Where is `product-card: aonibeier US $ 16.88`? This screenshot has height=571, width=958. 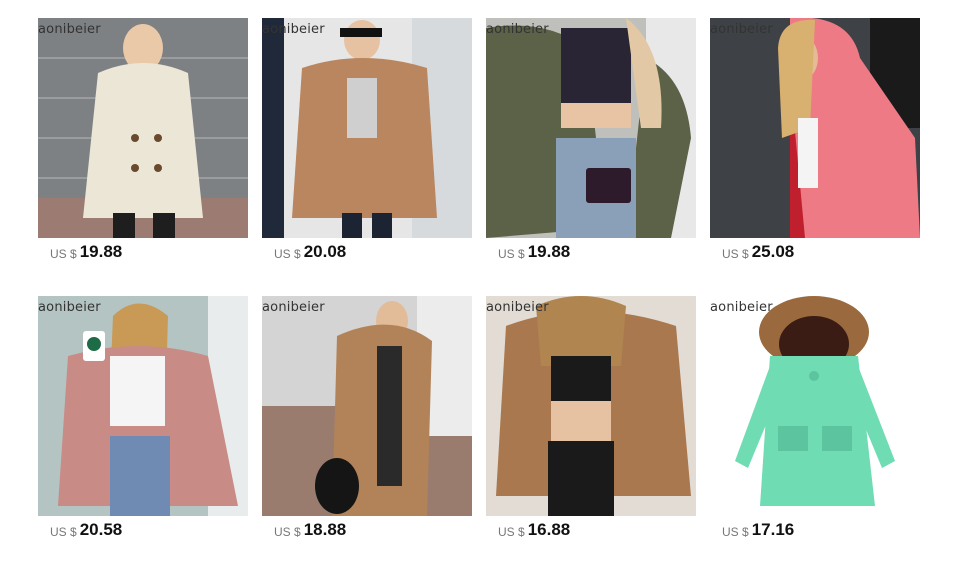 product-card: aonibeier US $ 16.88 is located at coordinates (591, 420).